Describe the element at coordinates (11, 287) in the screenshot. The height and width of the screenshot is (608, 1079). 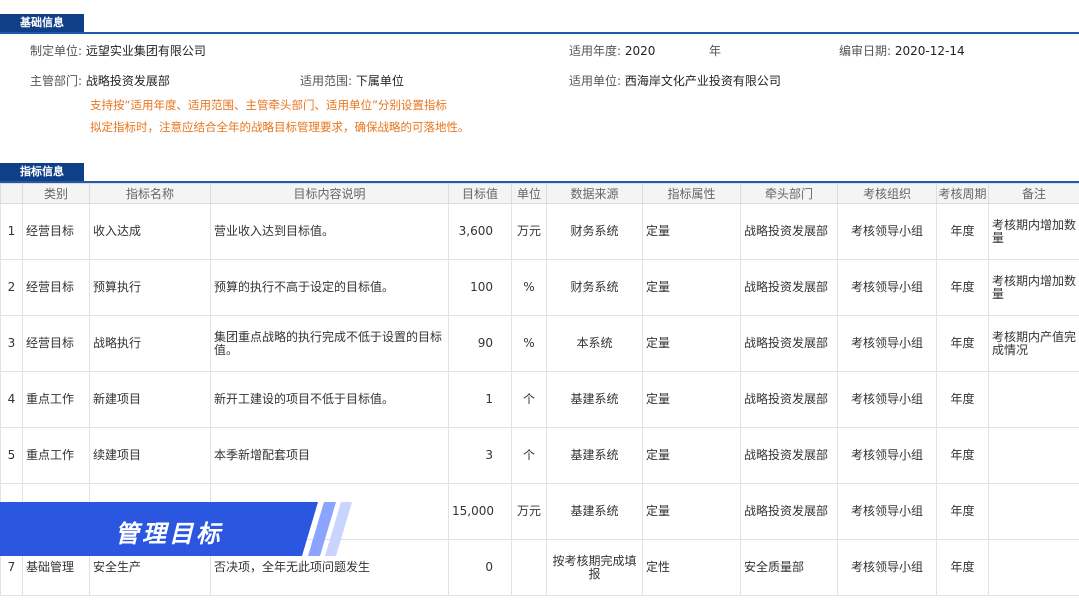
I see `row-index: 2` at that location.